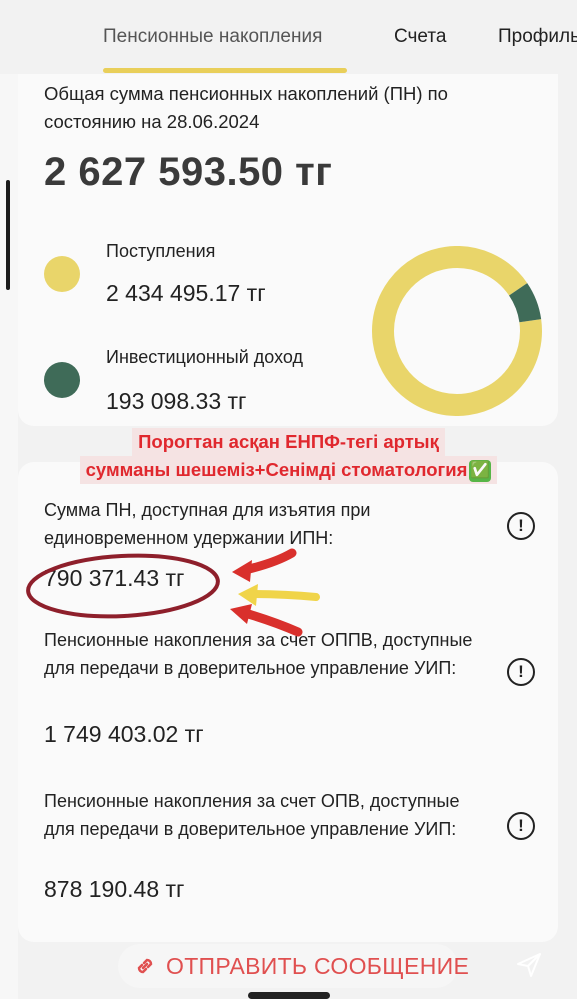 This screenshot has width=577, height=999. What do you see at coordinates (212, 37) in the screenshot?
I see `tab-pension-savings: Пенсионные накопления` at bounding box center [212, 37].